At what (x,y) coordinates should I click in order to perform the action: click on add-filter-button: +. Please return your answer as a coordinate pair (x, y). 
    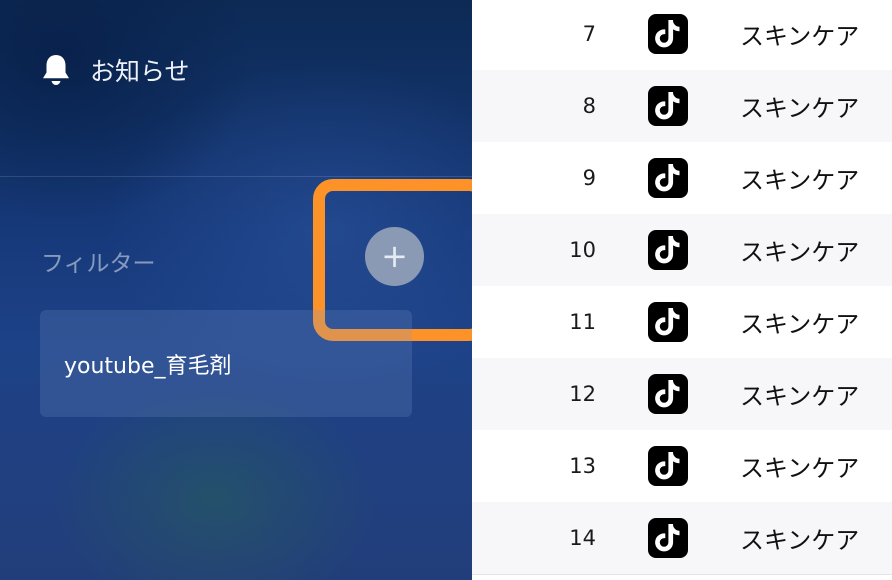
    Looking at the image, I should click on (394, 256).